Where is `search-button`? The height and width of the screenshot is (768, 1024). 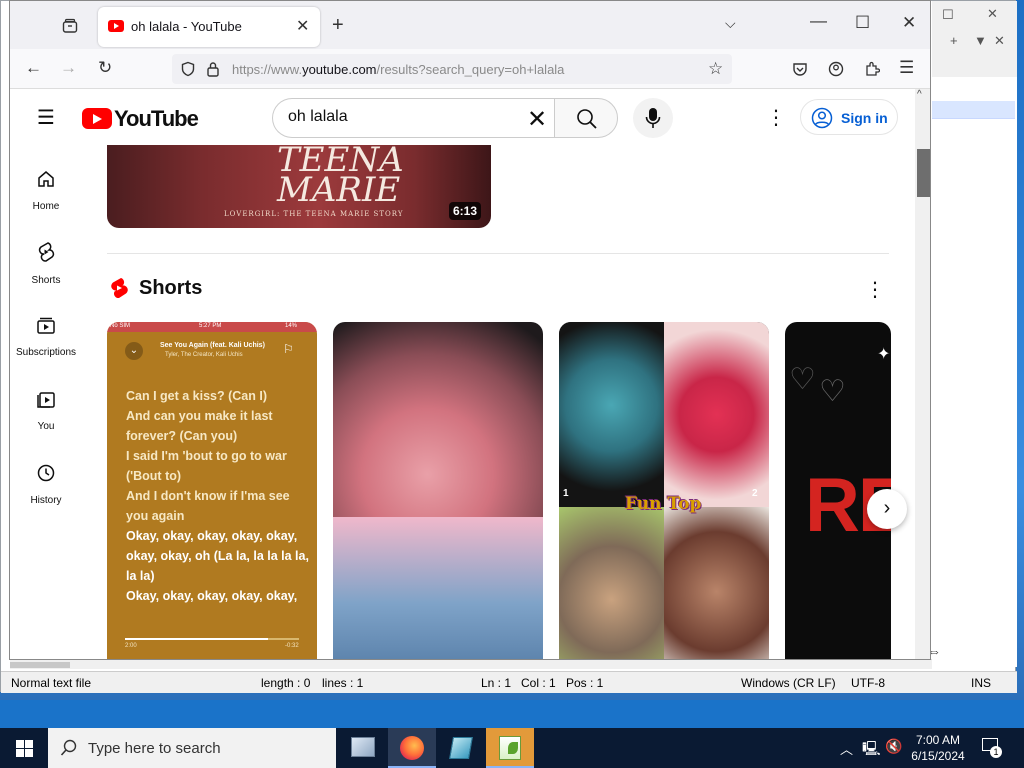 search-button is located at coordinates (586, 118).